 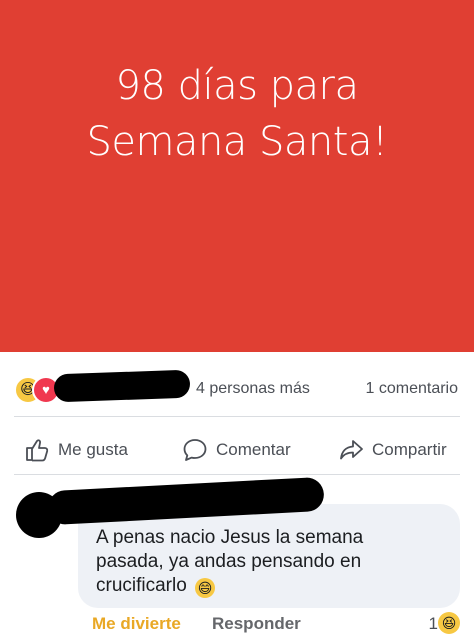 I want to click on comment-reaction-count: 1, so click(x=433, y=624).